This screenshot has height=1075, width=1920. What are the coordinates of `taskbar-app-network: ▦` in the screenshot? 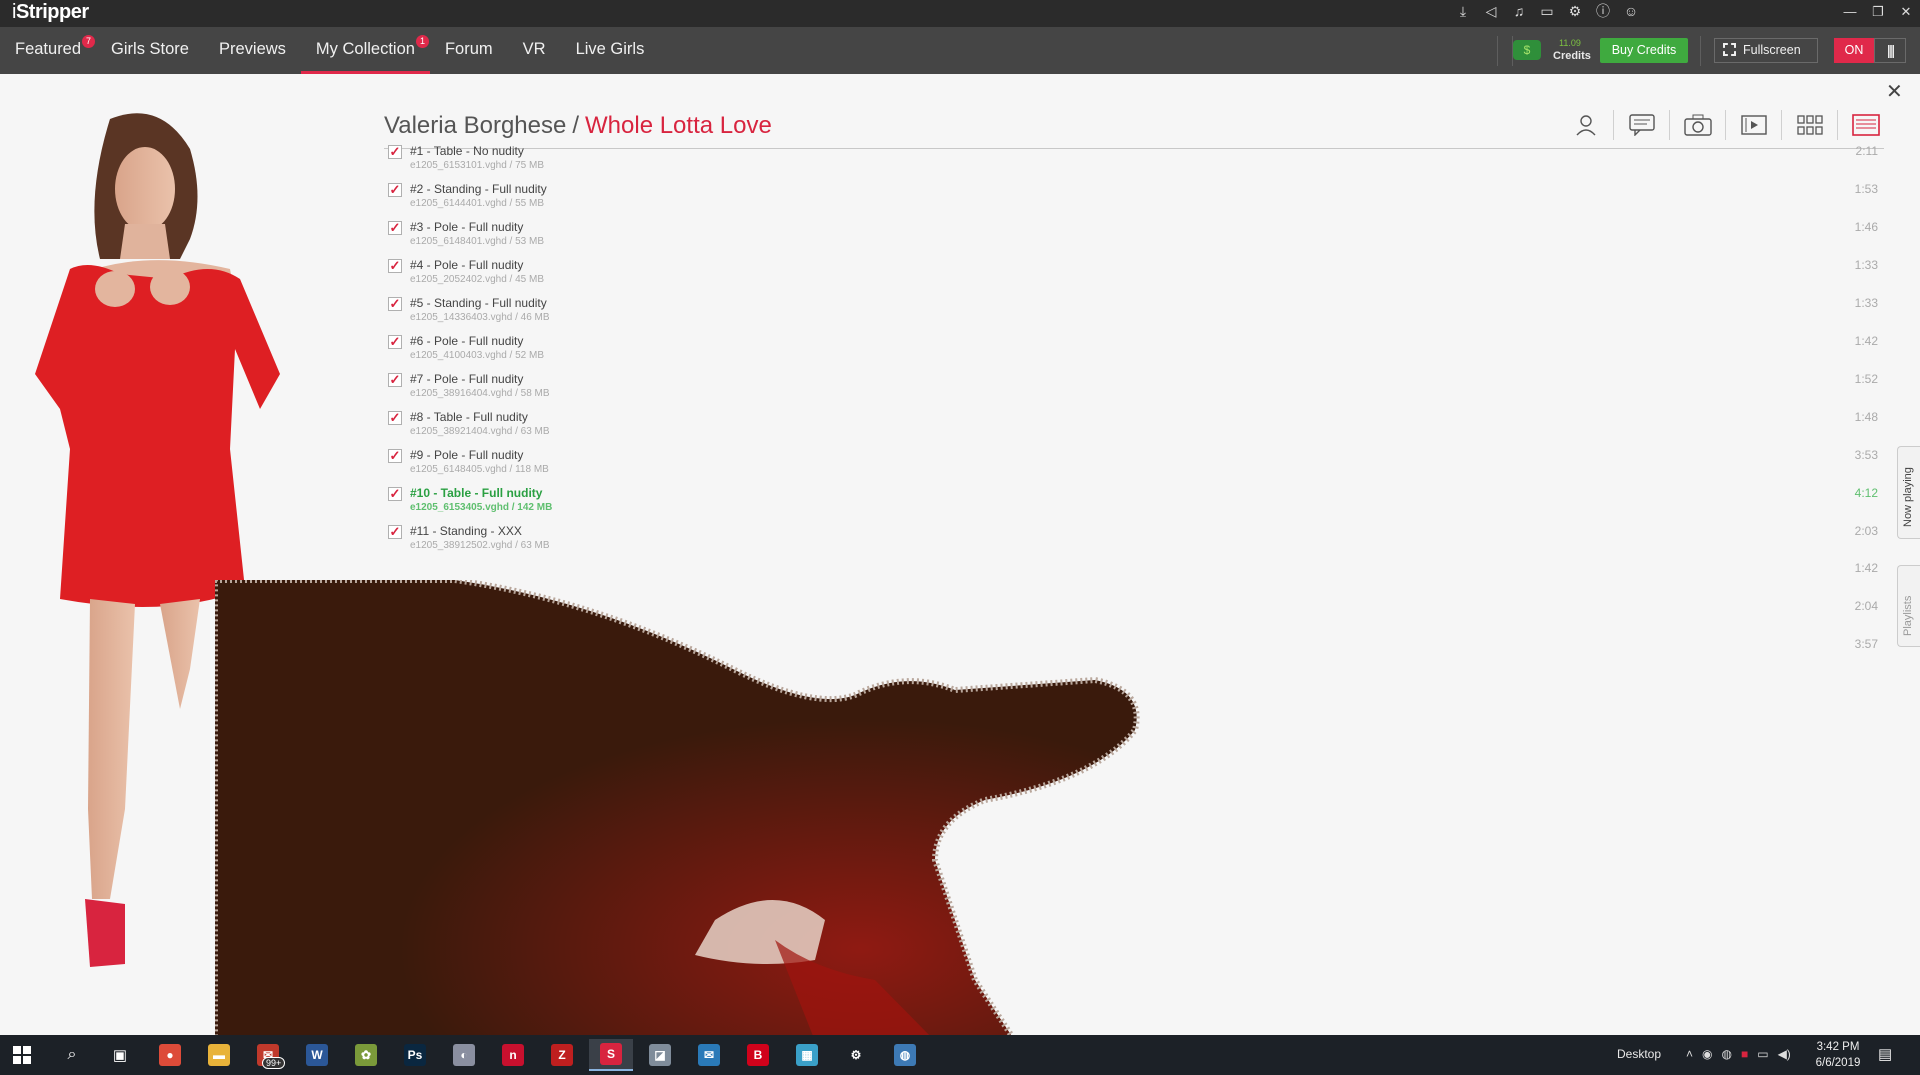 It's located at (807, 1055).